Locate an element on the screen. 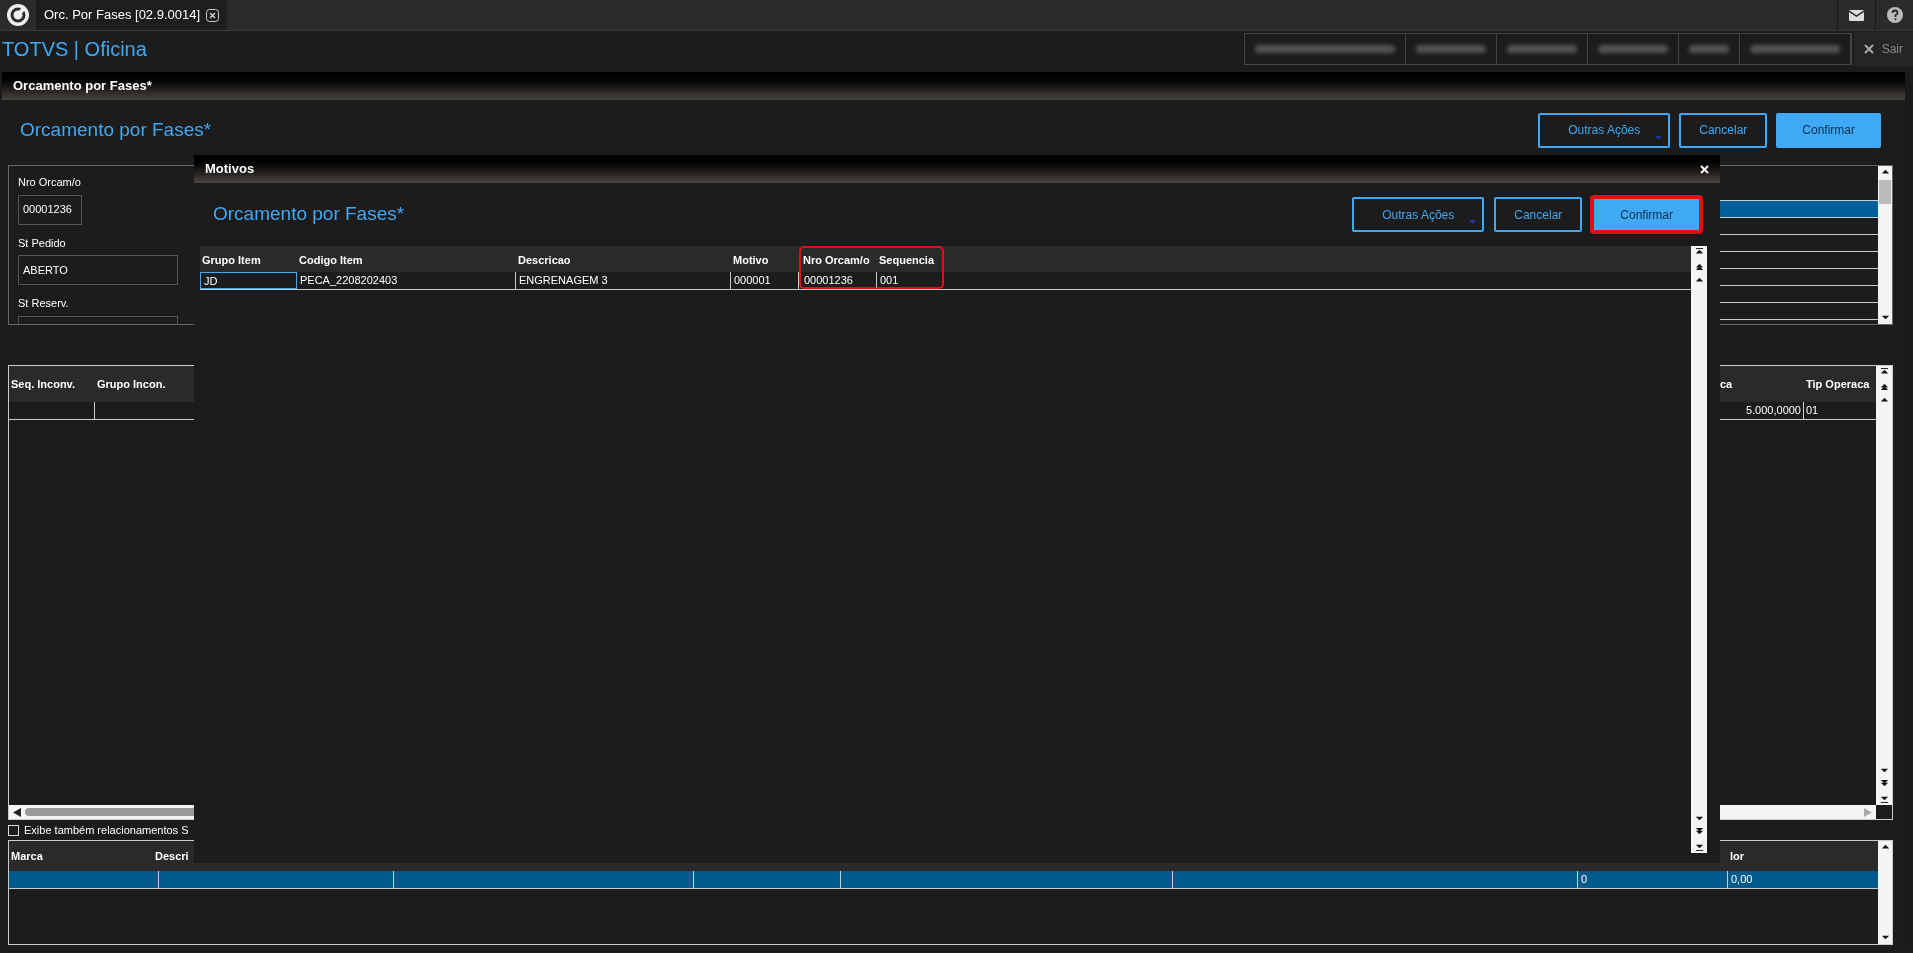 Image resolution: width=1913 pixels, height=953 pixels. table-cell: 000001 is located at coordinates (765, 280).